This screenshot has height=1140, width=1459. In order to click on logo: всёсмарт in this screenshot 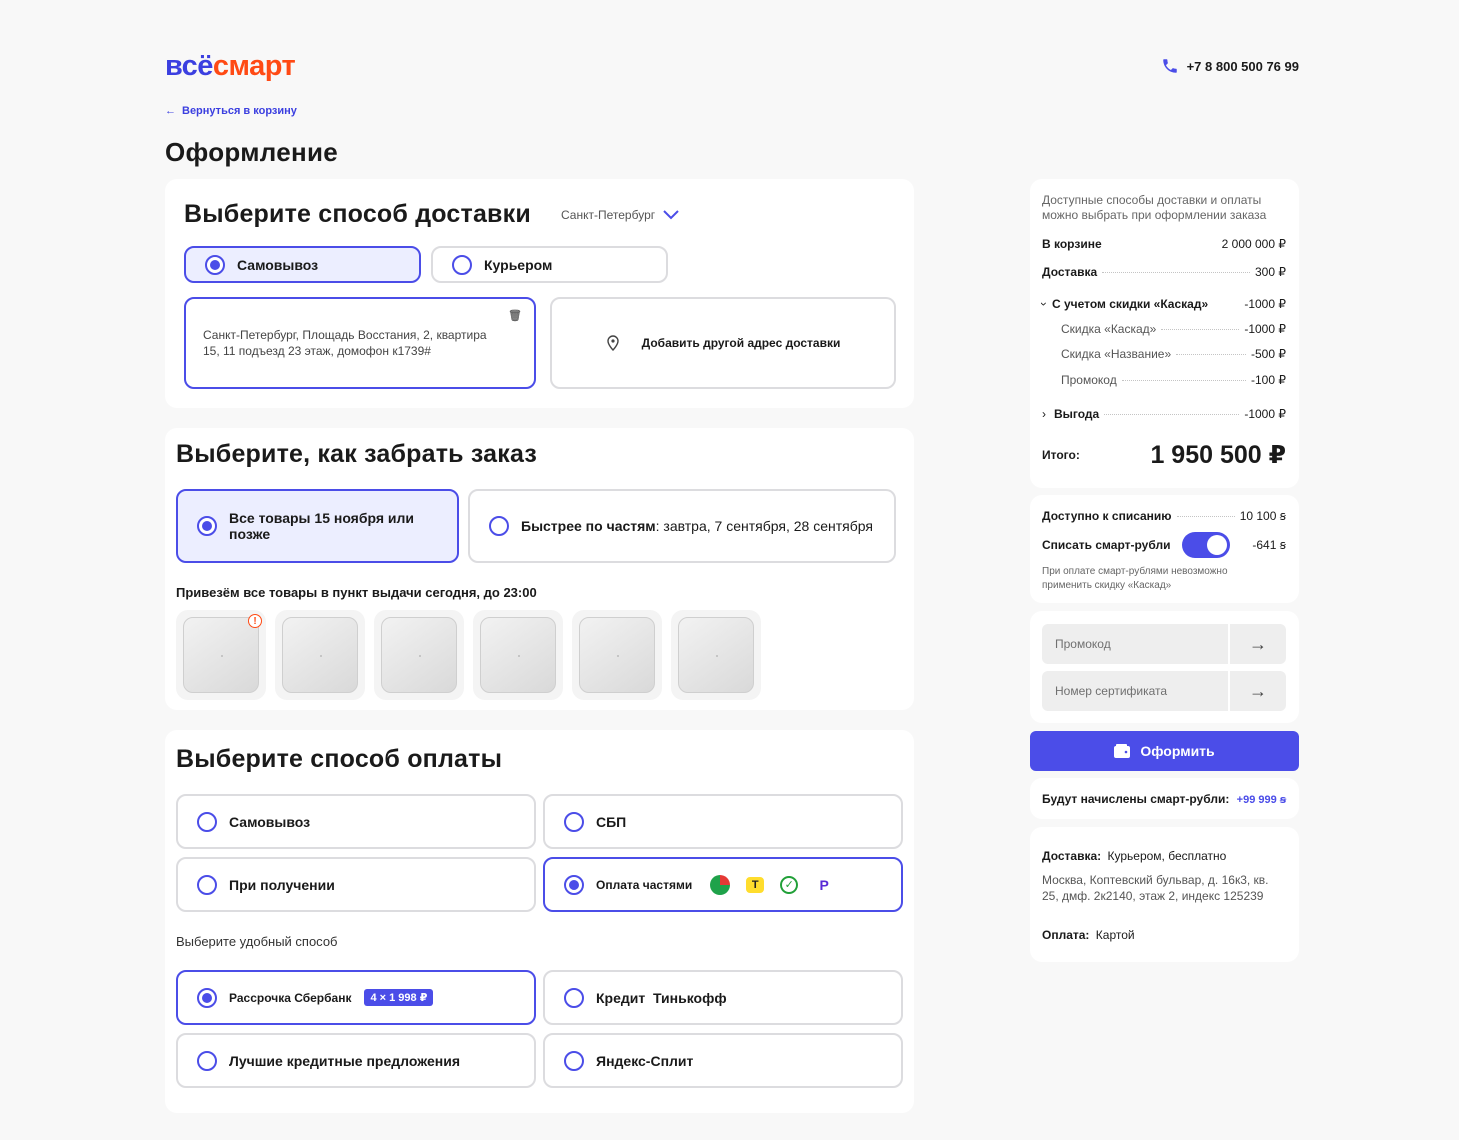, I will do `click(230, 66)`.